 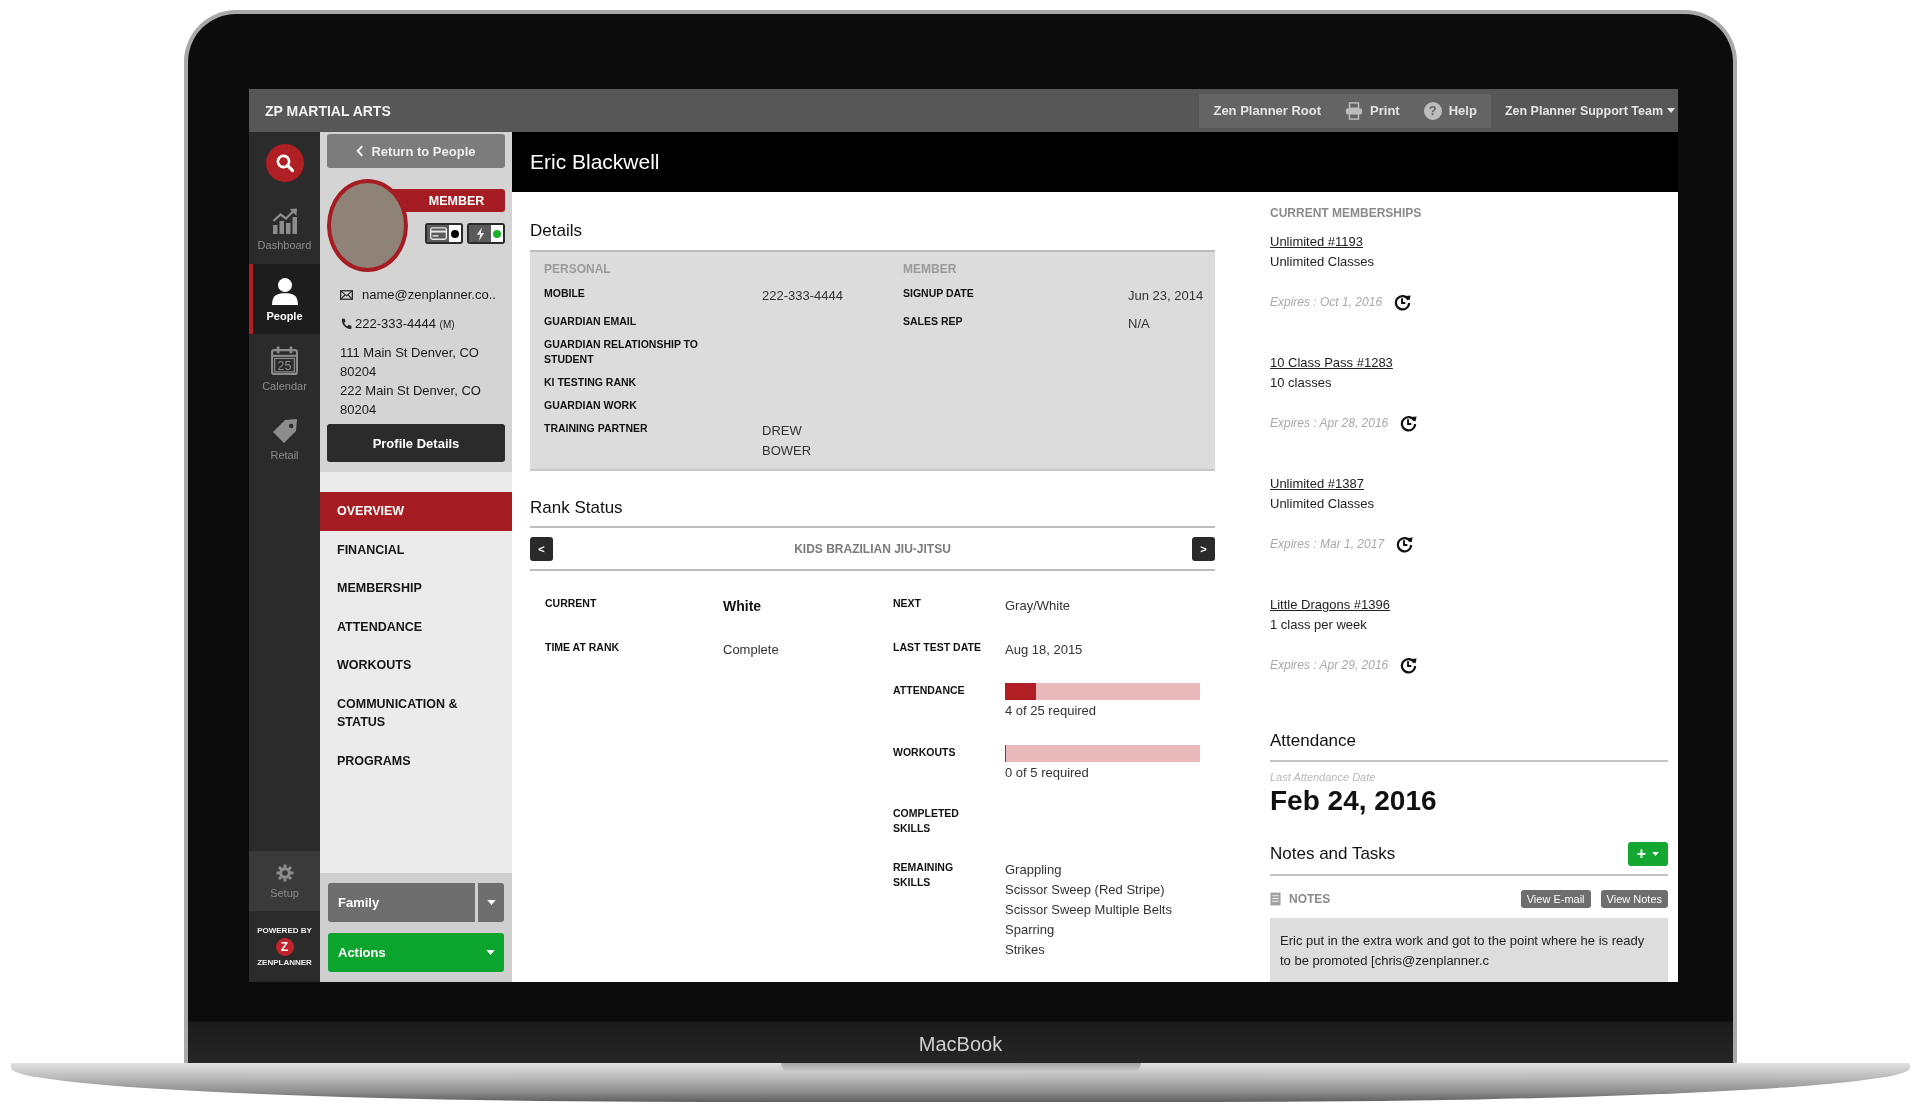 What do you see at coordinates (571, 603) in the screenshot?
I see `field-label: CURRENT` at bounding box center [571, 603].